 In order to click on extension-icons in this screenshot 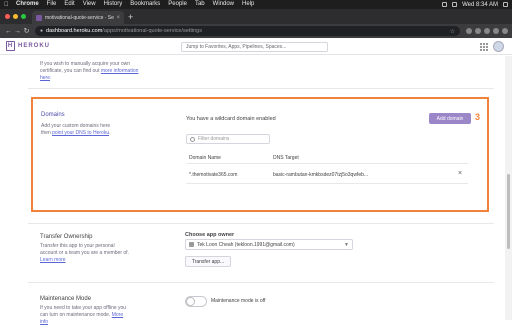, I will do `click(487, 31)`.